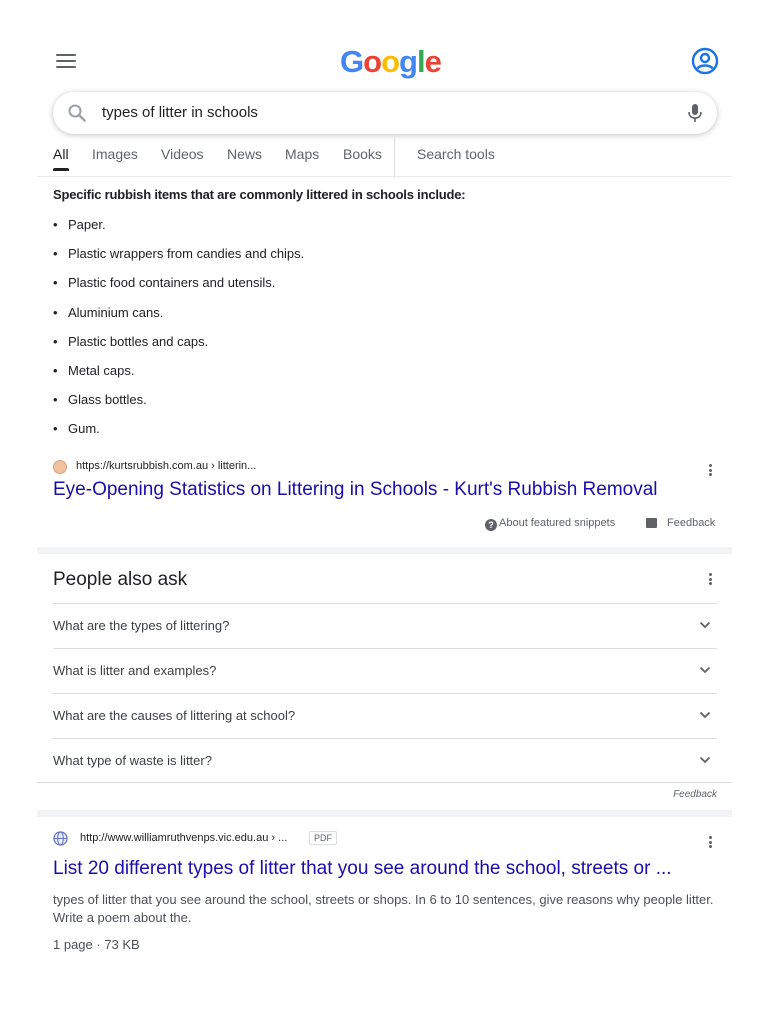 The height and width of the screenshot is (1024, 768). Describe the element at coordinates (61, 158) in the screenshot. I see `tab-all: All` at that location.